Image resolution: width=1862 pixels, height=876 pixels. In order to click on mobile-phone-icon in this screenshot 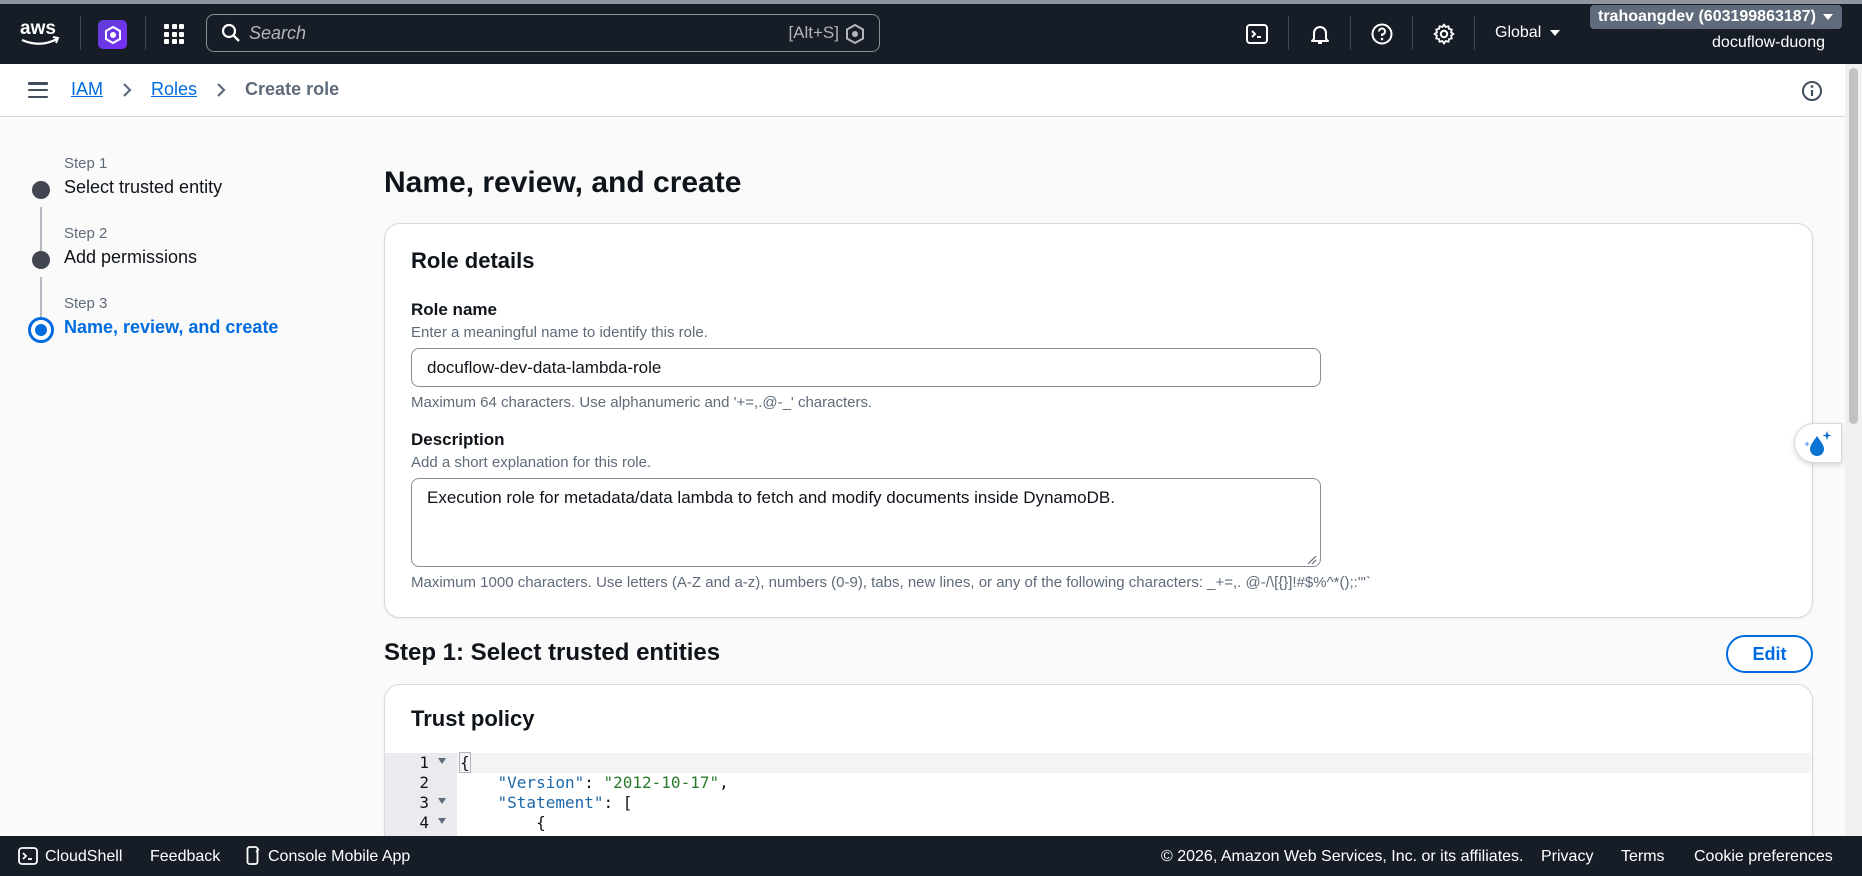, I will do `click(253, 855)`.